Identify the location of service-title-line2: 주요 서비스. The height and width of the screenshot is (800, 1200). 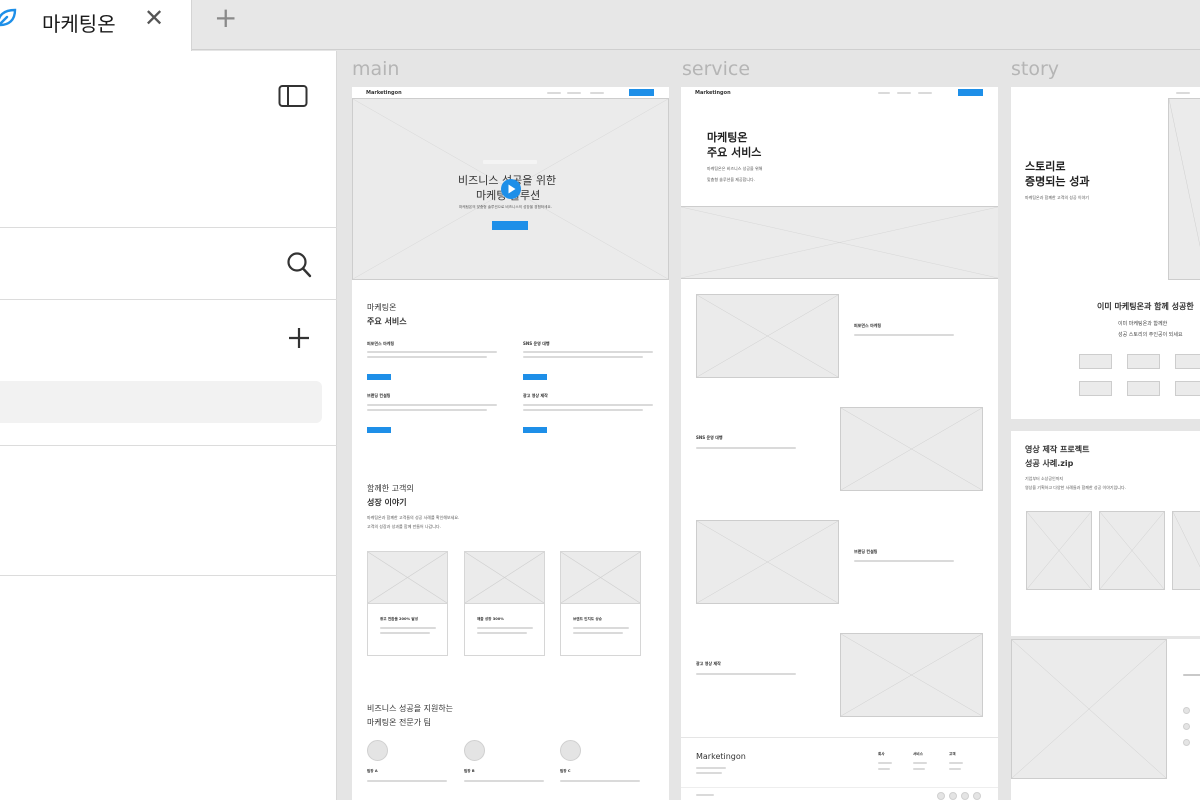
(734, 152).